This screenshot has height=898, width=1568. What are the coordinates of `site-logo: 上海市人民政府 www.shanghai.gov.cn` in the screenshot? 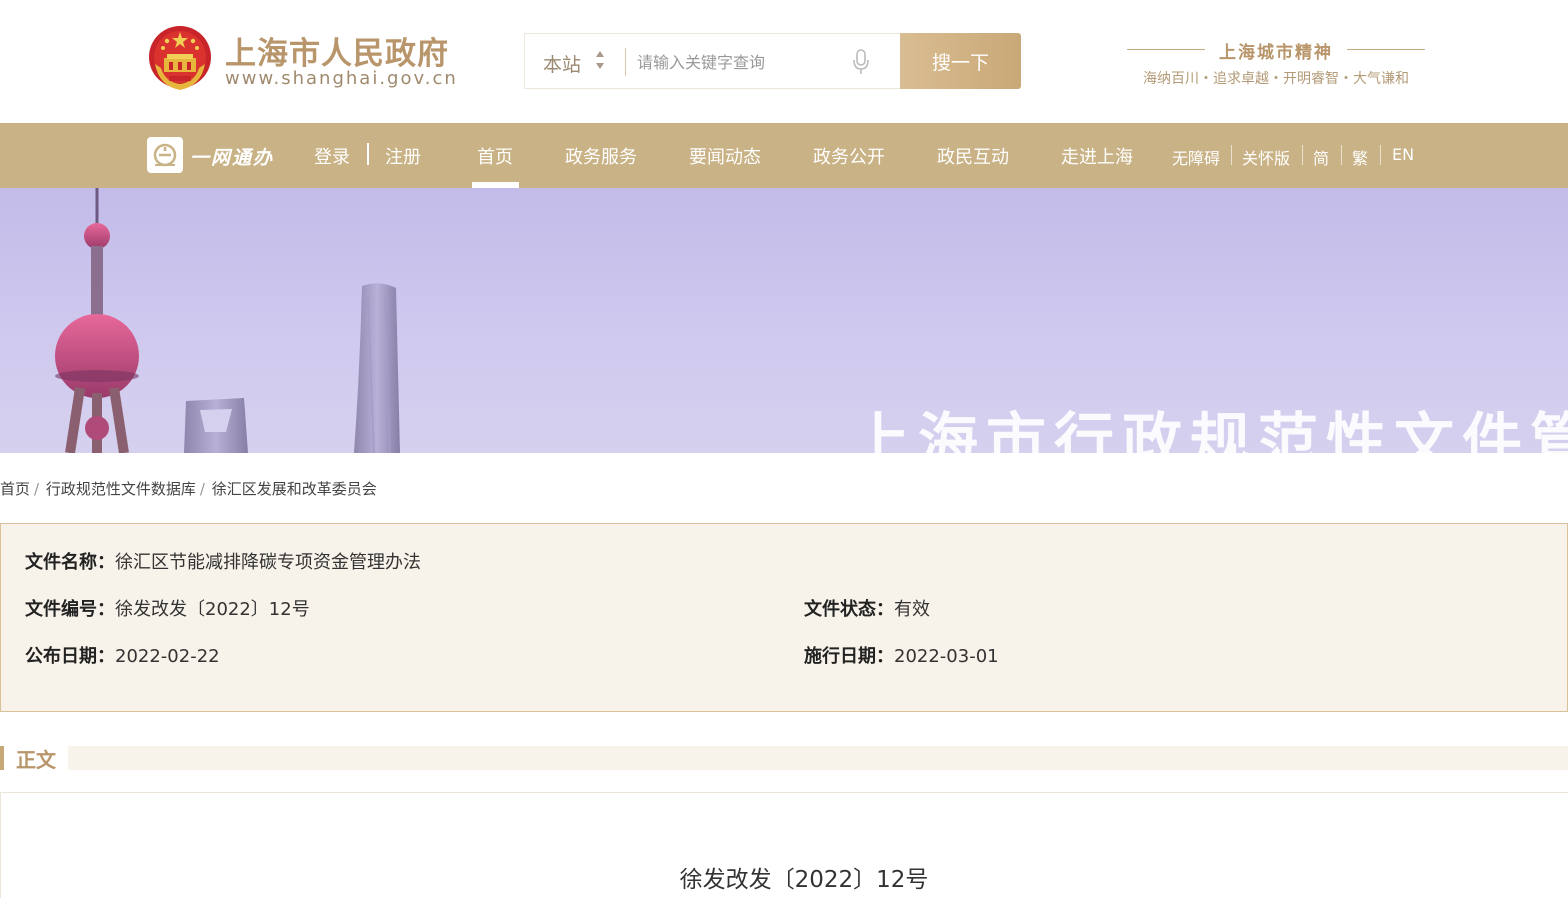 It's located at (301, 61).